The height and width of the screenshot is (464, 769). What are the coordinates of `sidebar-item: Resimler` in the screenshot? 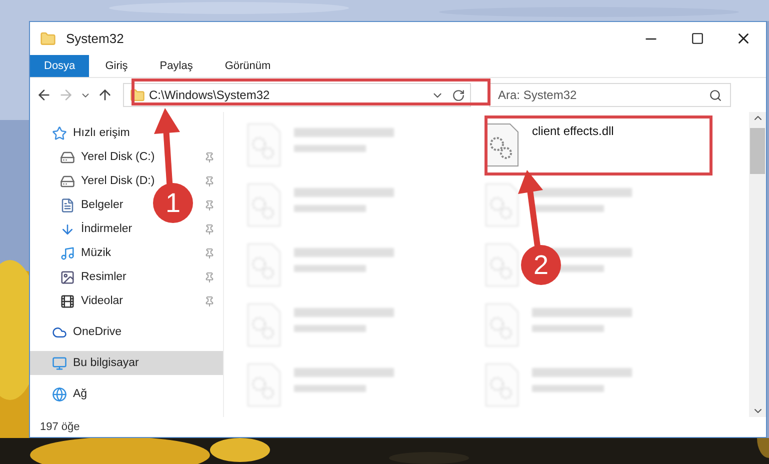 It's located at (103, 277).